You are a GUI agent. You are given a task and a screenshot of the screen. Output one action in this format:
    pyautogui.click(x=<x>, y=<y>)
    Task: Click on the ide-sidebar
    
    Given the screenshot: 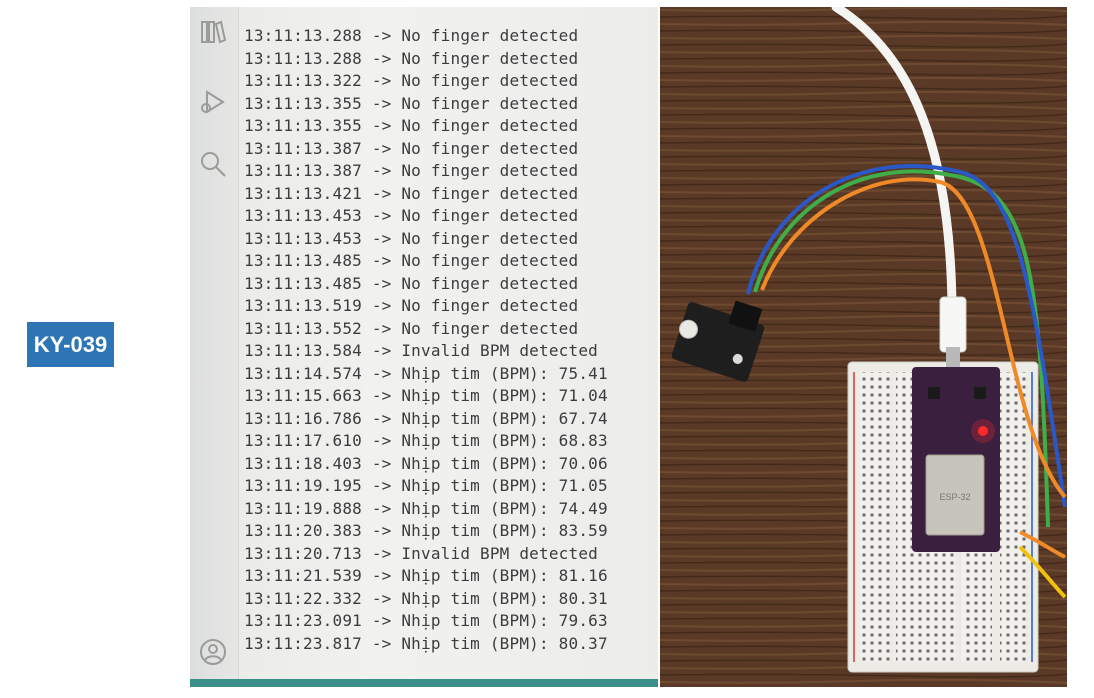 What is the action you would take?
    pyautogui.click(x=214, y=347)
    